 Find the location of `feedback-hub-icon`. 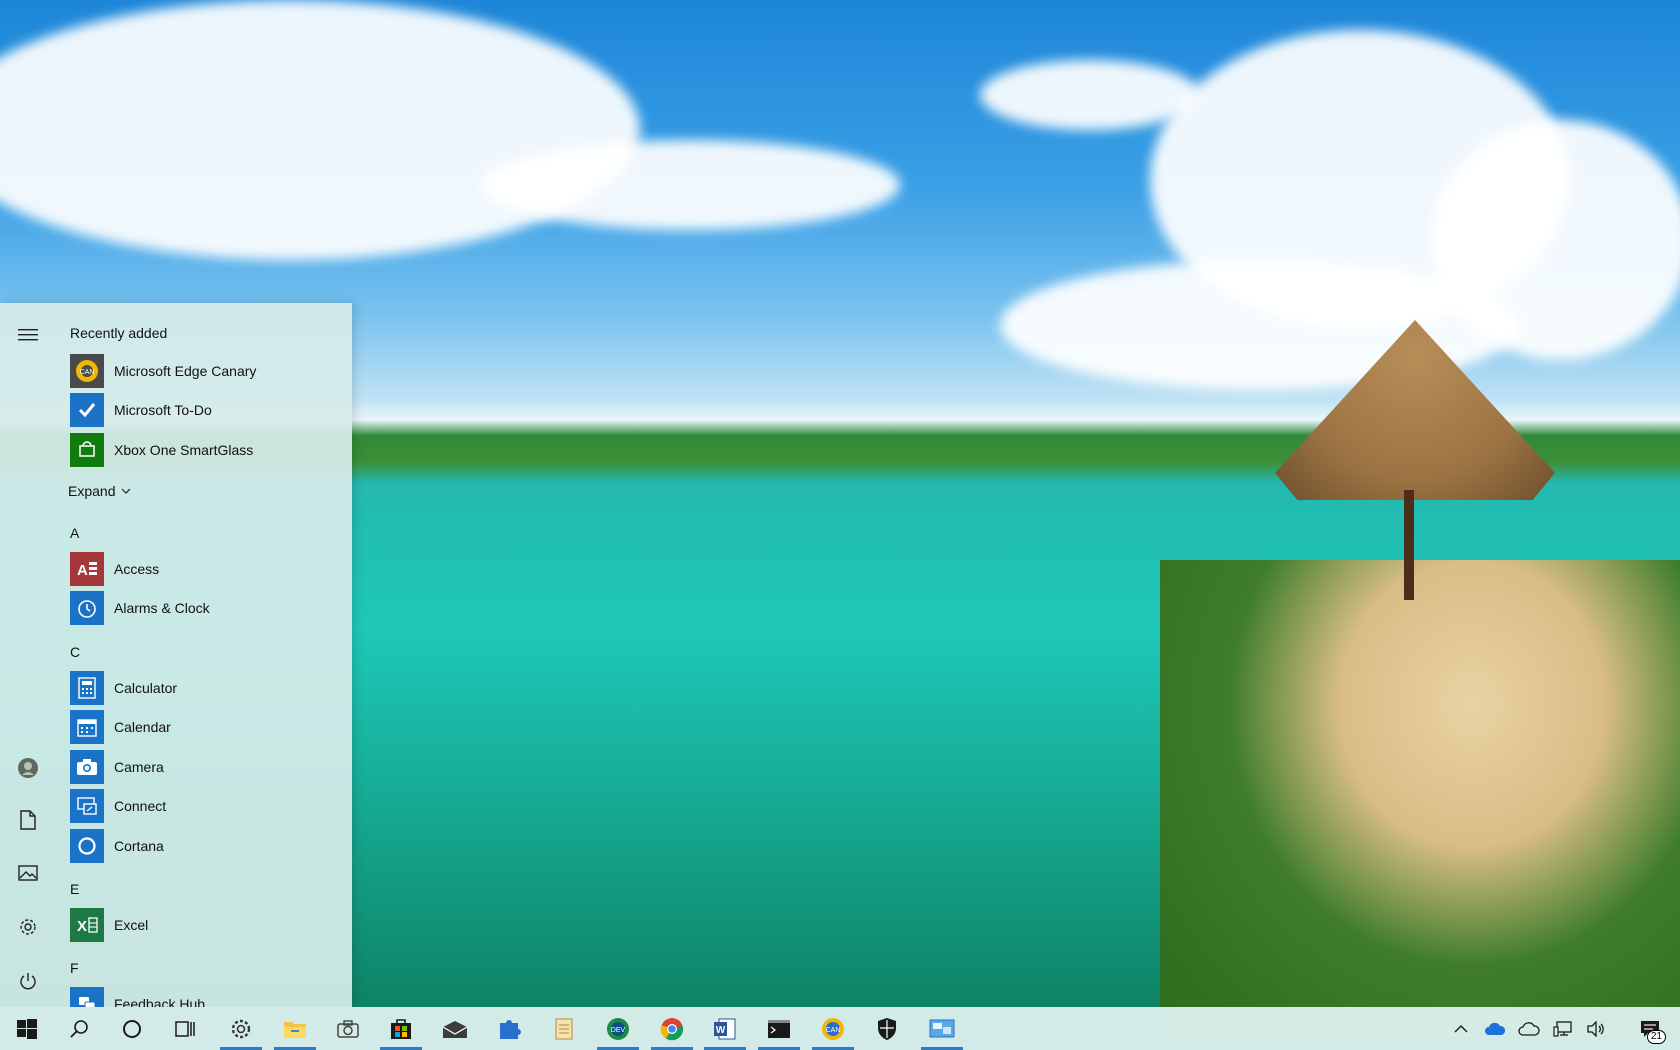

feedback-hub-icon is located at coordinates (87, 997).